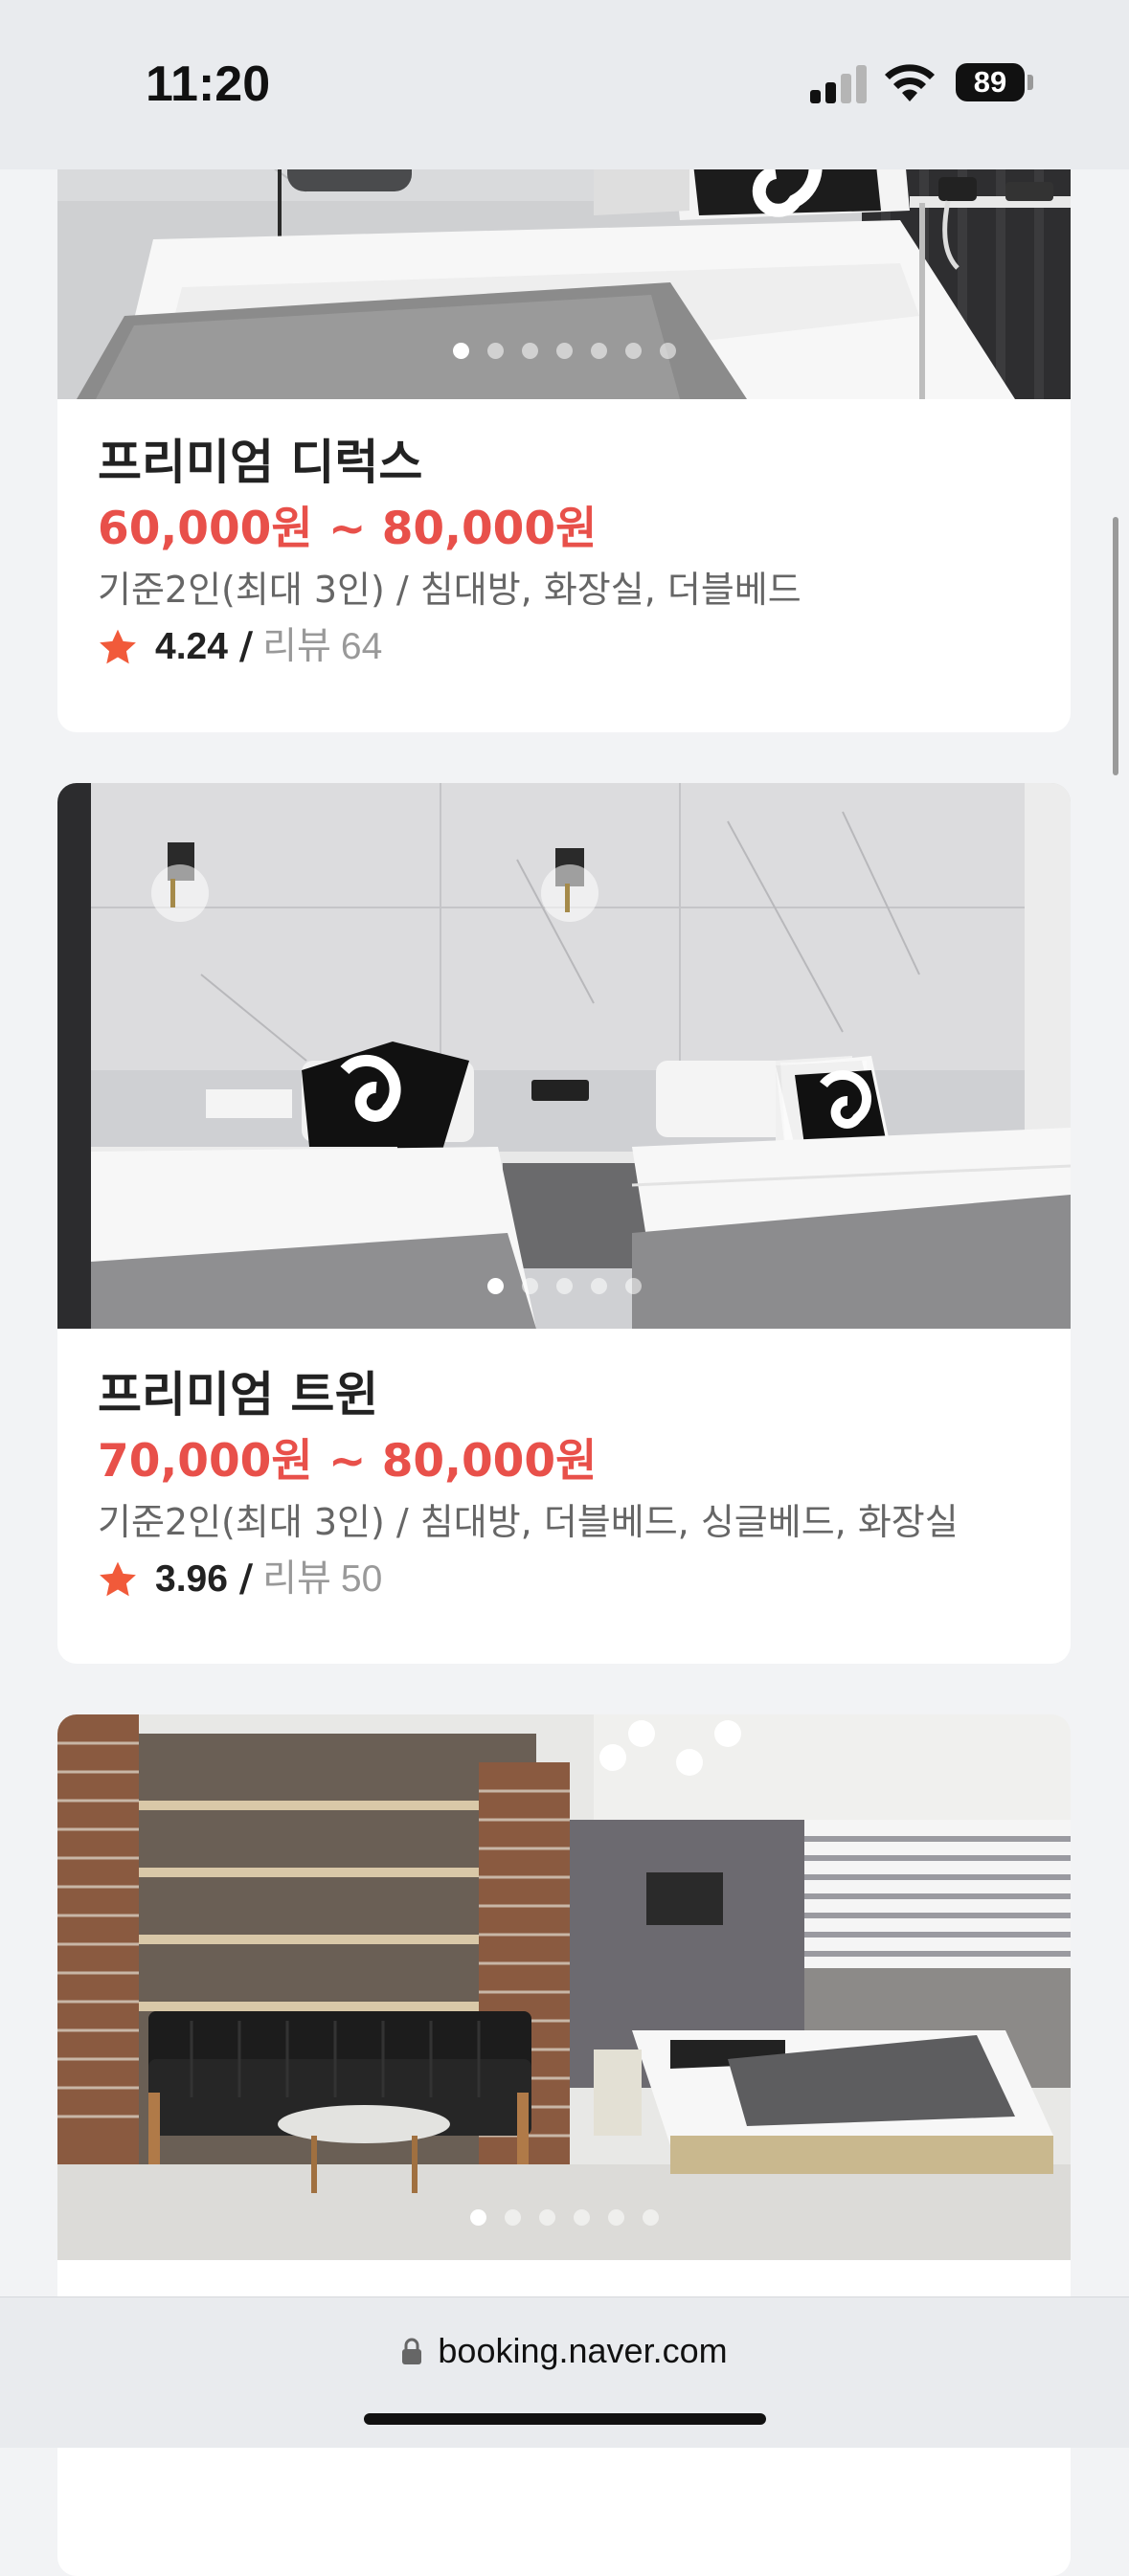 This screenshot has height=2576, width=1129. I want to click on status-bar: 11:20 89, so click(564, 84).